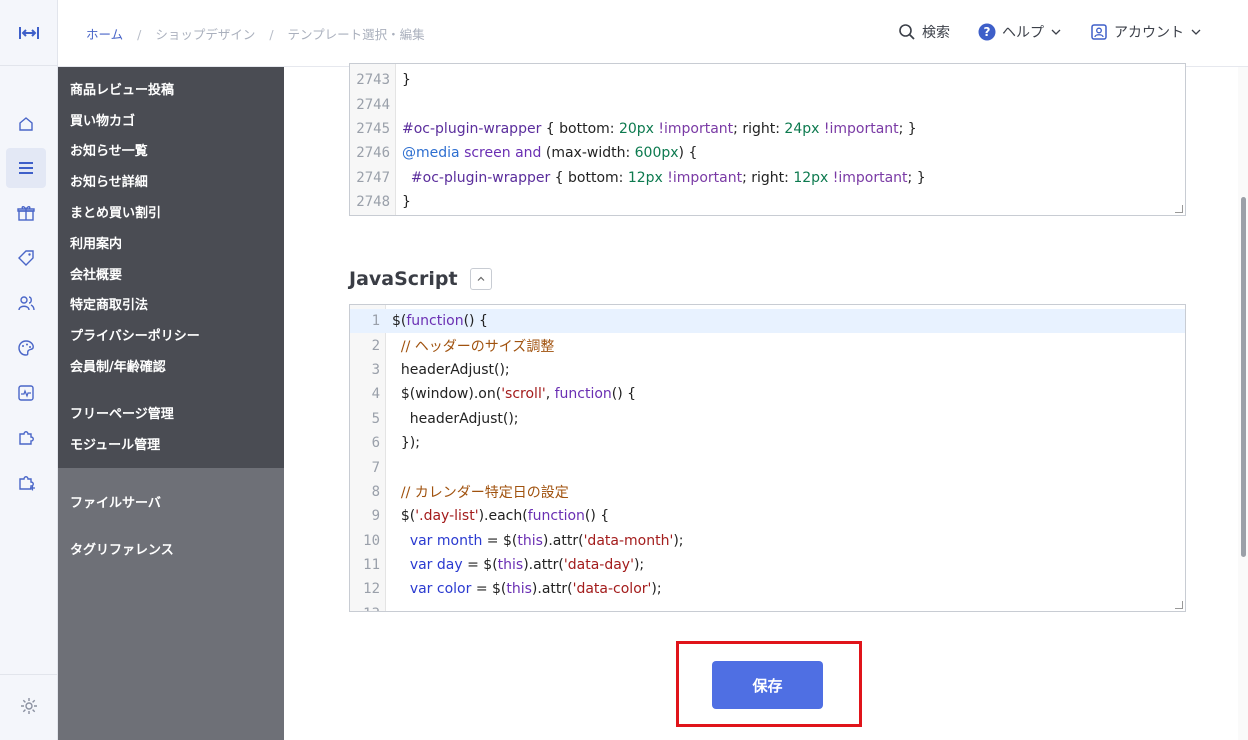 The height and width of the screenshot is (740, 1248). I want to click on sidebar-item-news-list: お知らせ一覧, so click(171, 150).